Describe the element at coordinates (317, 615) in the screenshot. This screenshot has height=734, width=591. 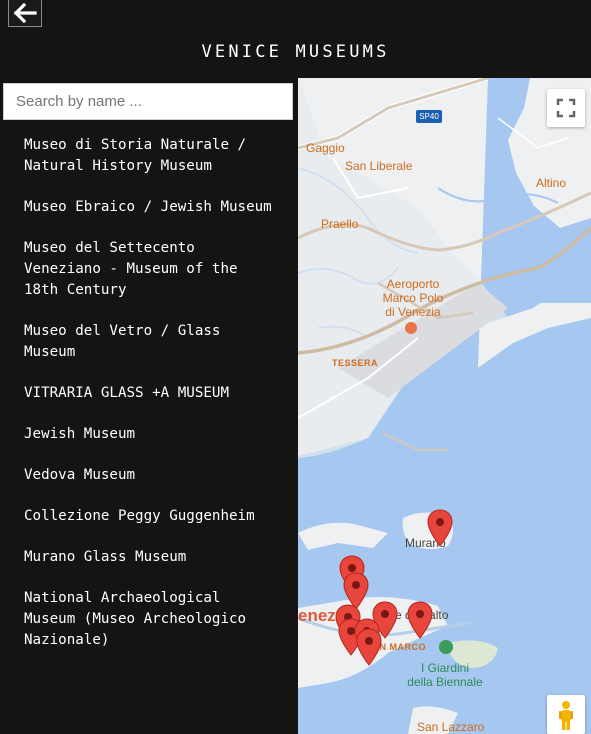
I see `map-label-venezia: enez` at that location.